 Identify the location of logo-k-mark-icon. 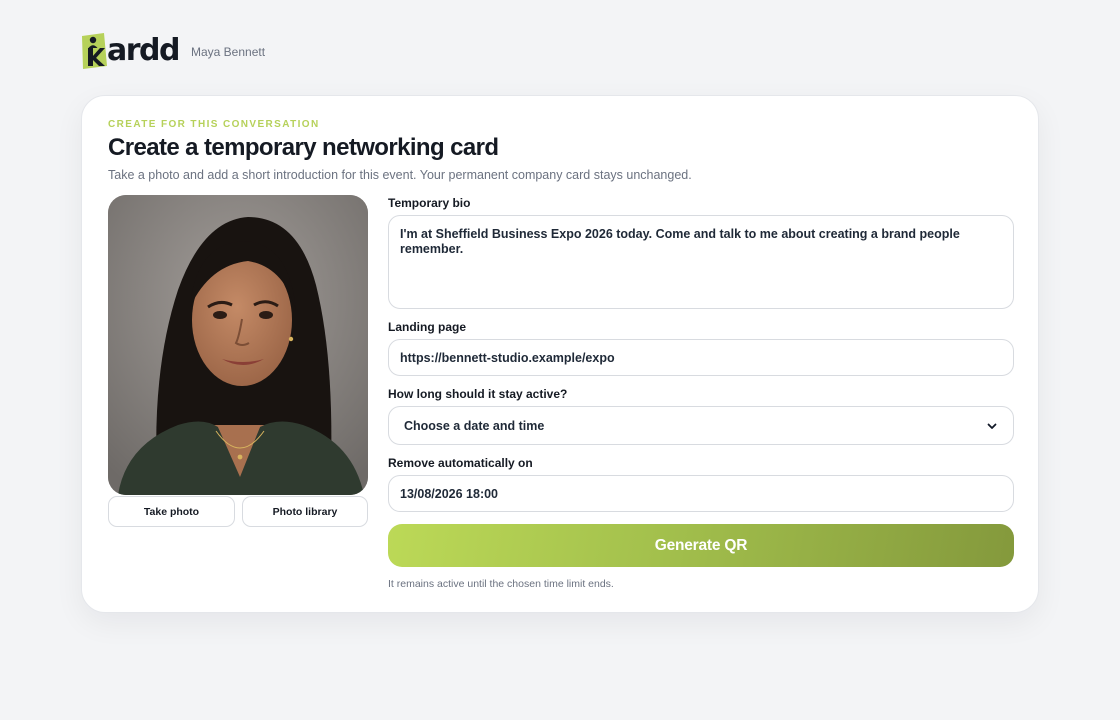
(94, 51).